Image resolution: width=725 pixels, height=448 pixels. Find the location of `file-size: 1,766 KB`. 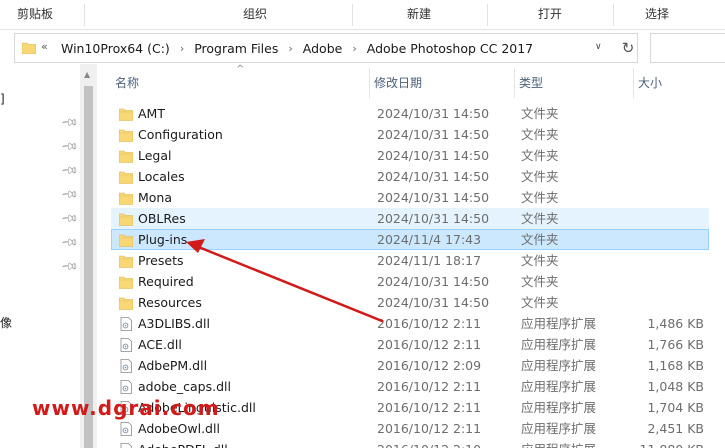

file-size: 1,766 KB is located at coordinates (675, 344).